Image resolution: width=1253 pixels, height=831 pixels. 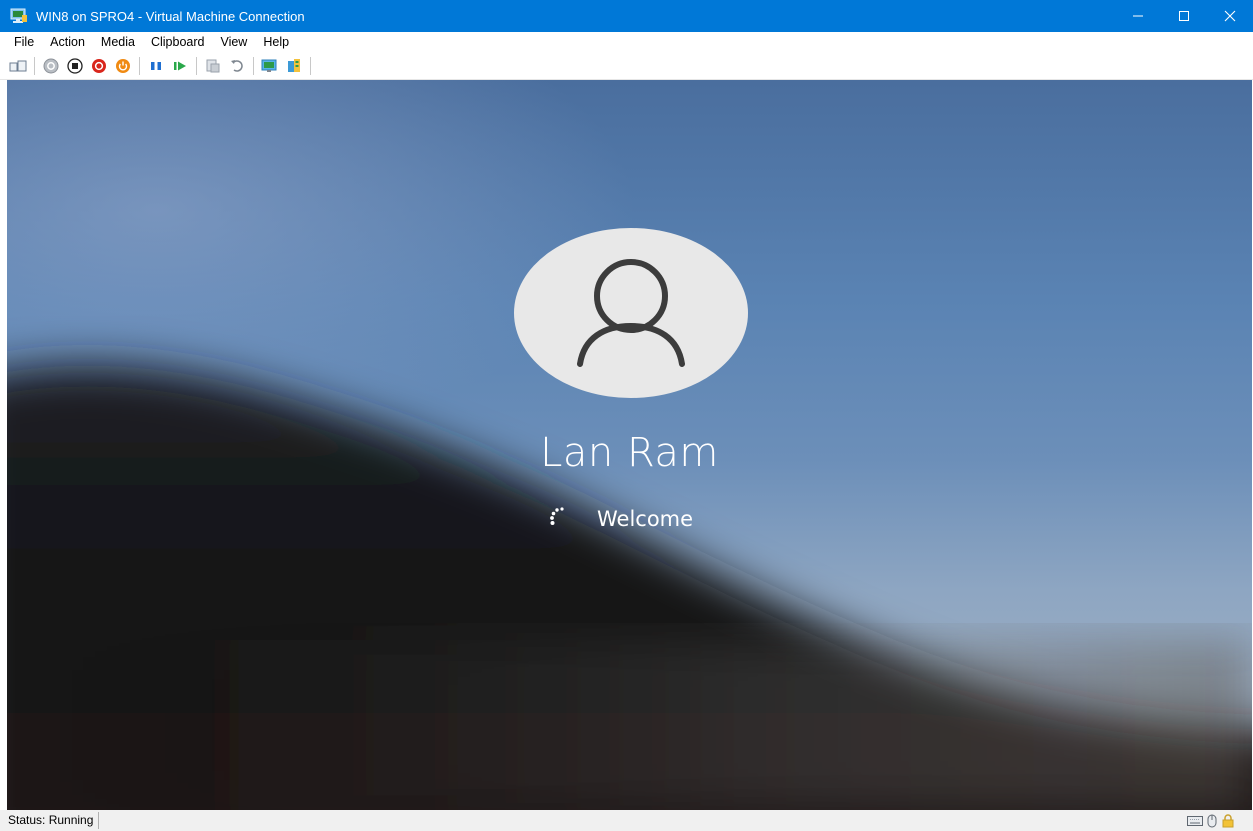 I want to click on mouse-icon, so click(x=1212, y=821).